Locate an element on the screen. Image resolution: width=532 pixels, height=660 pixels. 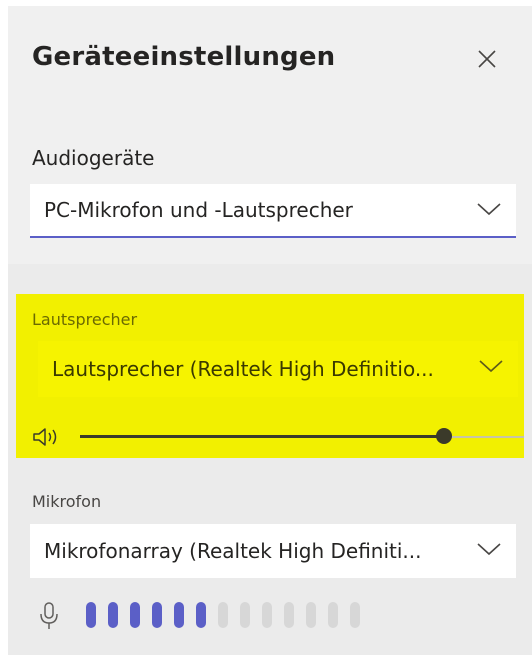
microphone-level-meter is located at coordinates (223, 615).